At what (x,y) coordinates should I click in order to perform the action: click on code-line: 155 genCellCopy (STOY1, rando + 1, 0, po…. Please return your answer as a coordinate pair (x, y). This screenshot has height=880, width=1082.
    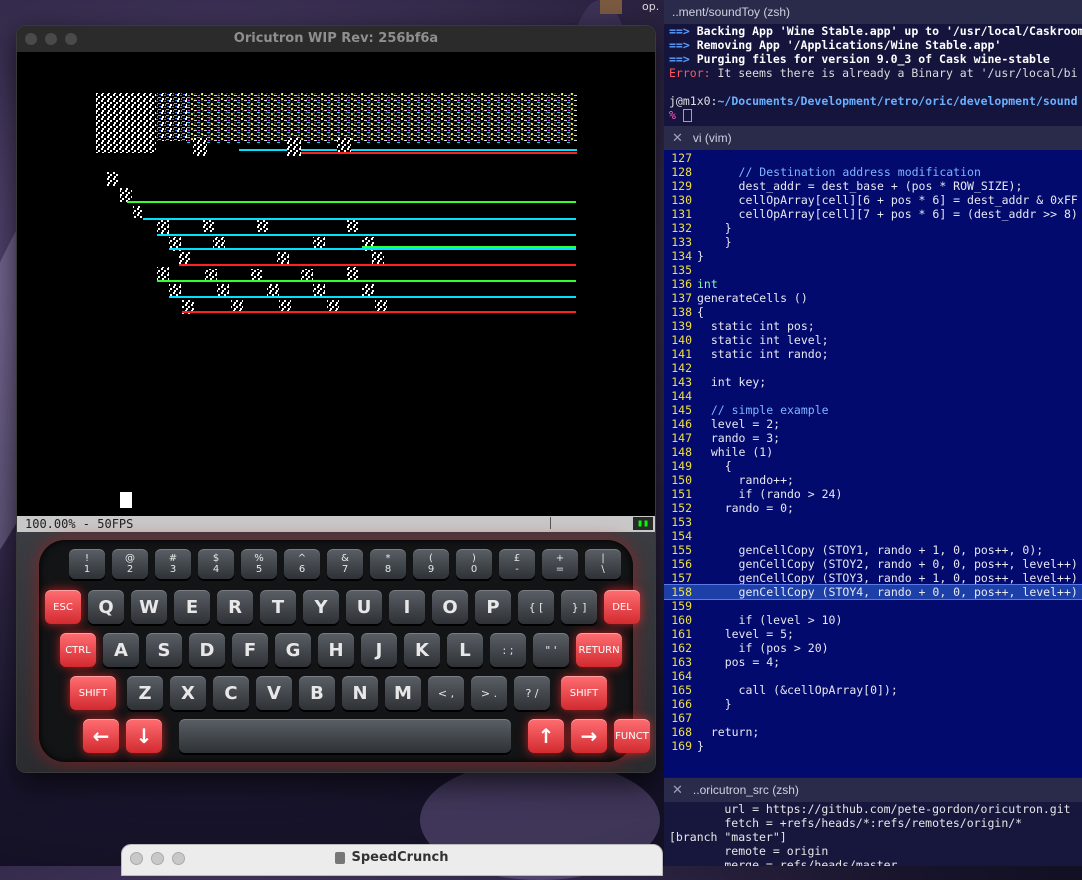
    Looking at the image, I should click on (873, 550).